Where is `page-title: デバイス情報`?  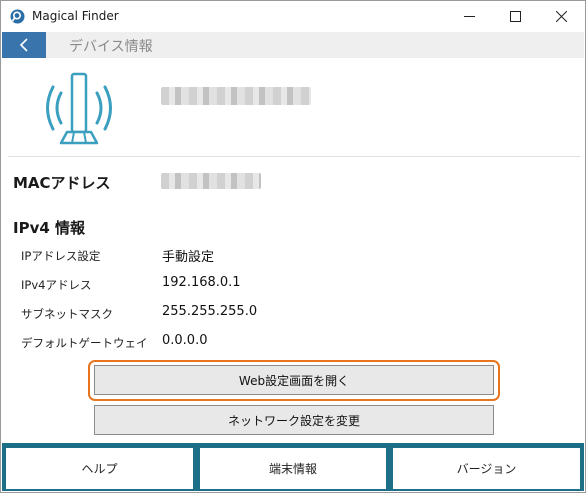 page-title: デバイス情報 is located at coordinates (111, 47).